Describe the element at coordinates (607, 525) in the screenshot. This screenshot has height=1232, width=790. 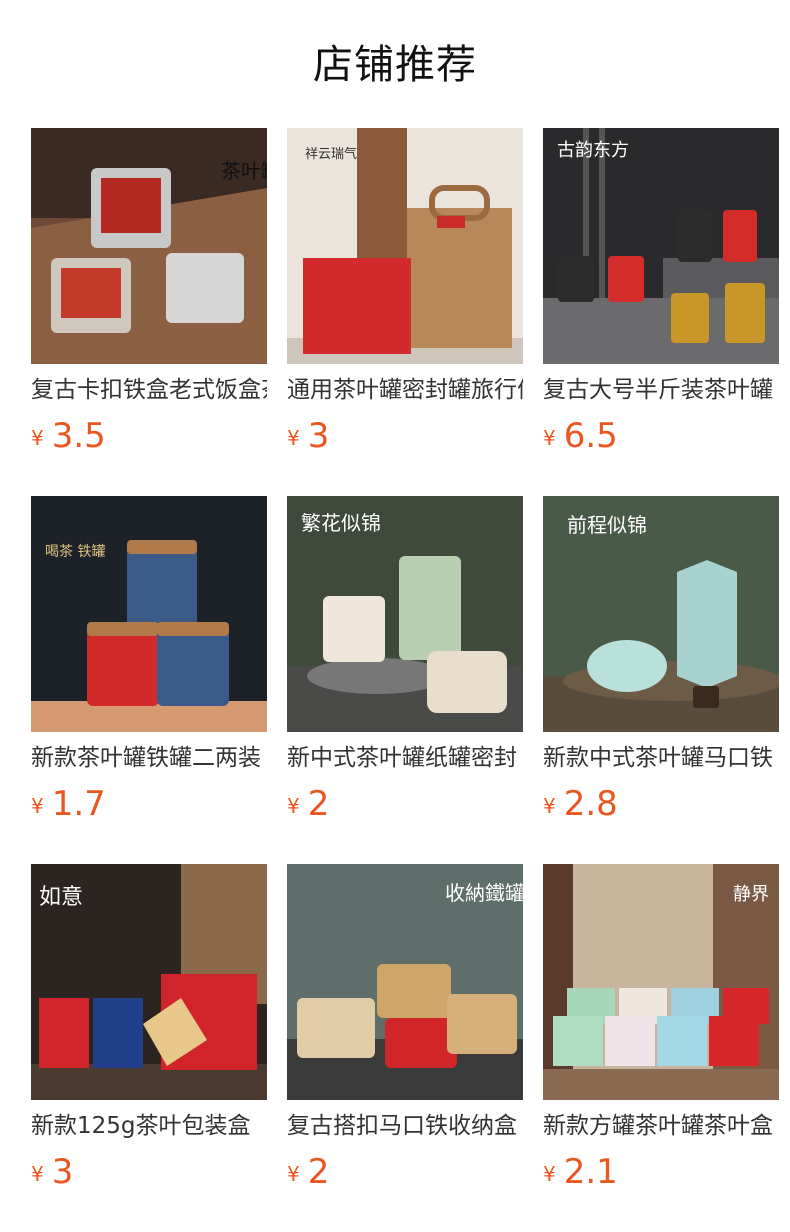
I see `image-caption: 前程似锦` at that location.